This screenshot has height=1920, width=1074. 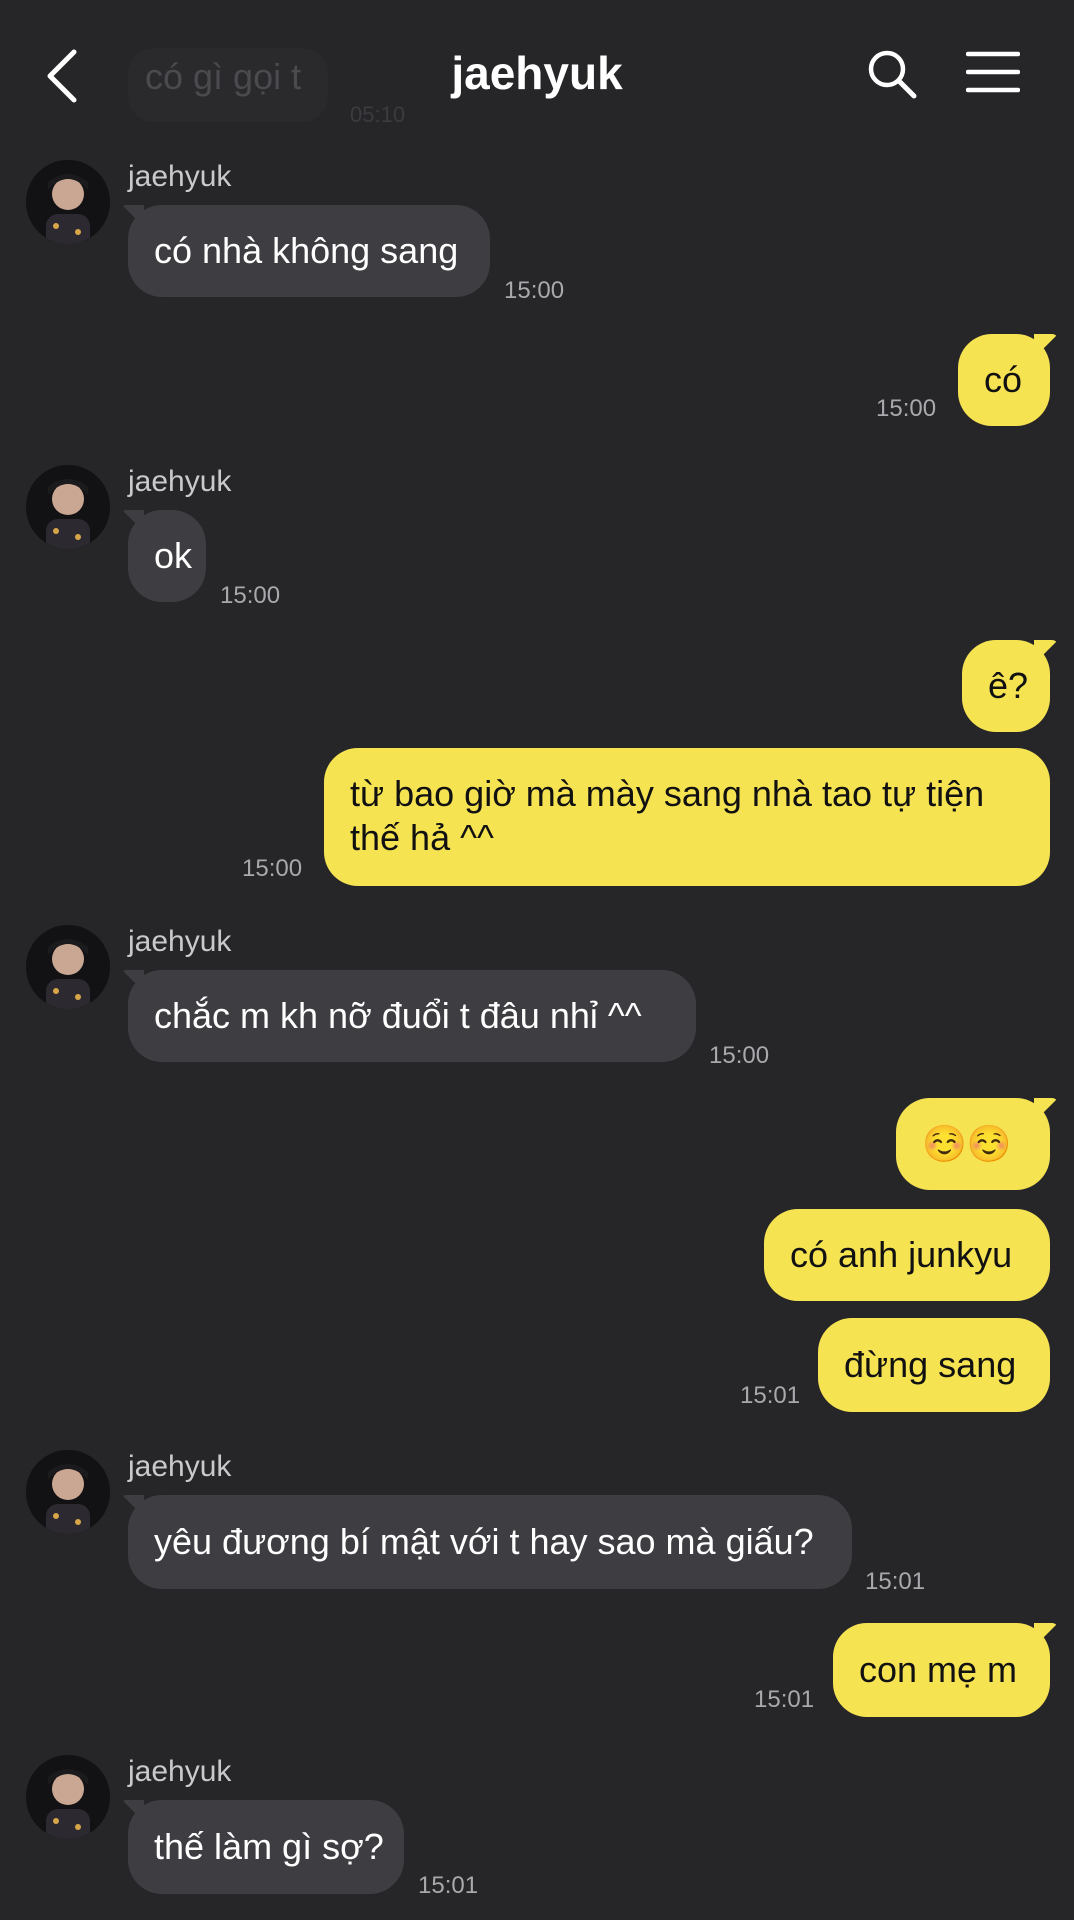 I want to click on hamburger-menu-icon, so click(x=993, y=72).